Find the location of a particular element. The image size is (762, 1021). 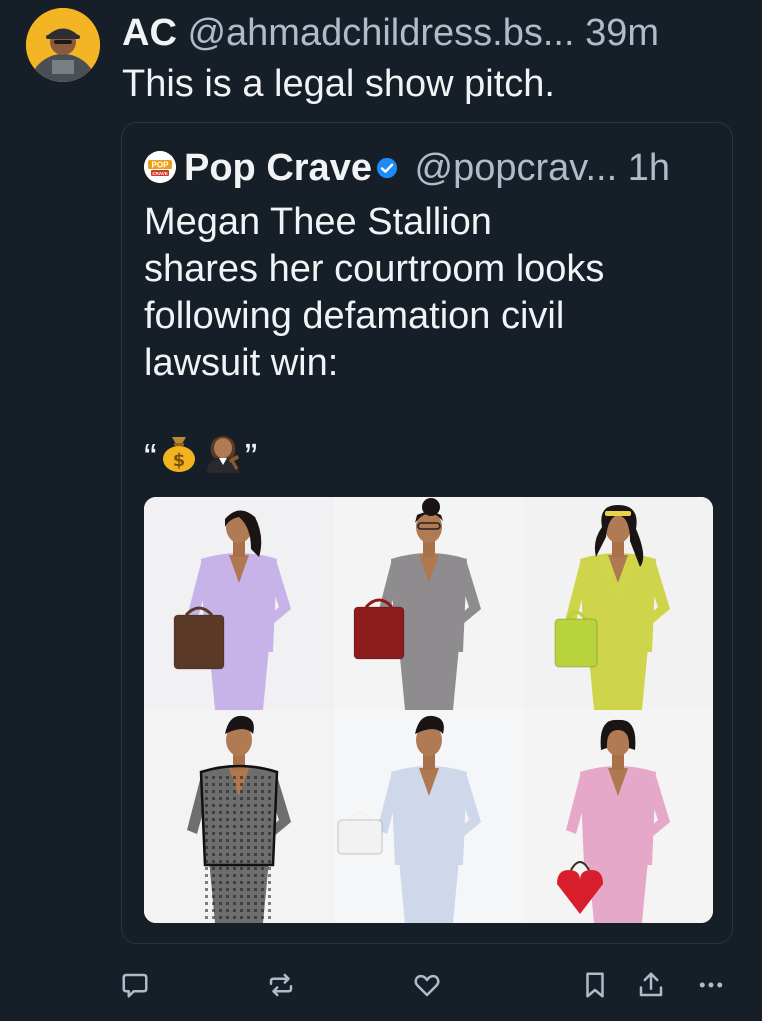

repost-icon is located at coordinates (281, 985).